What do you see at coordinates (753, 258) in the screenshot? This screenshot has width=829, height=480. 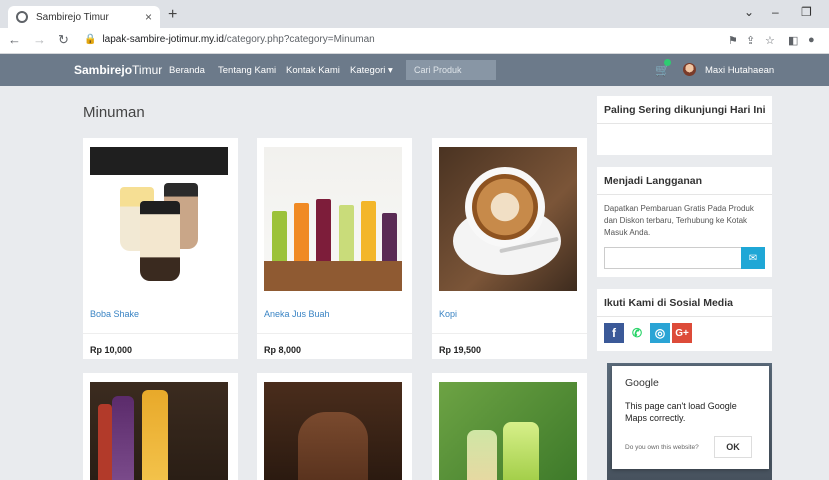 I see `envelope-icon: ✉` at bounding box center [753, 258].